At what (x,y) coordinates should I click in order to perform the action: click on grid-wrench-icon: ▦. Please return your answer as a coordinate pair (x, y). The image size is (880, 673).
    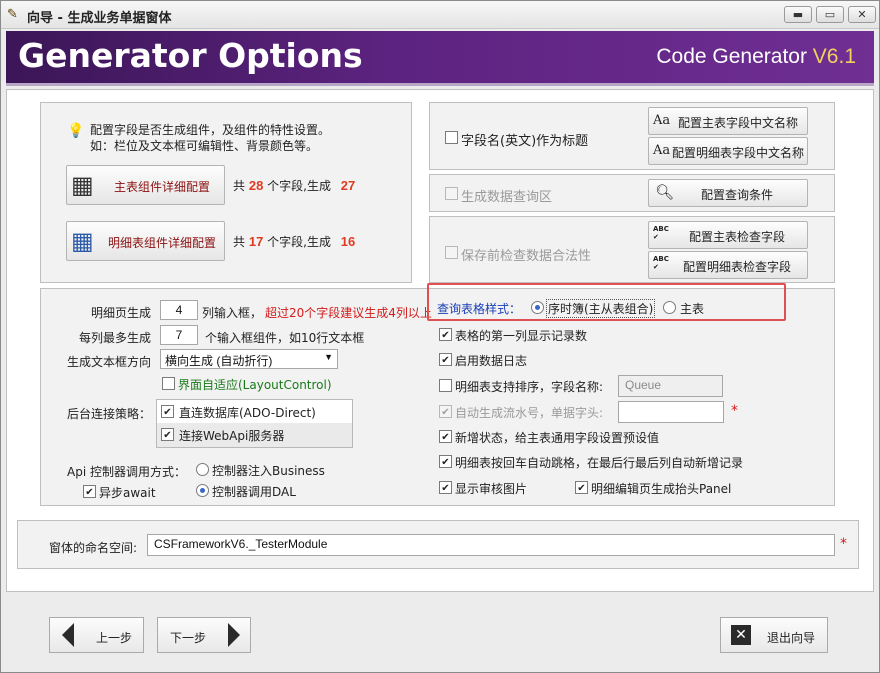
    Looking at the image, I should click on (82, 241).